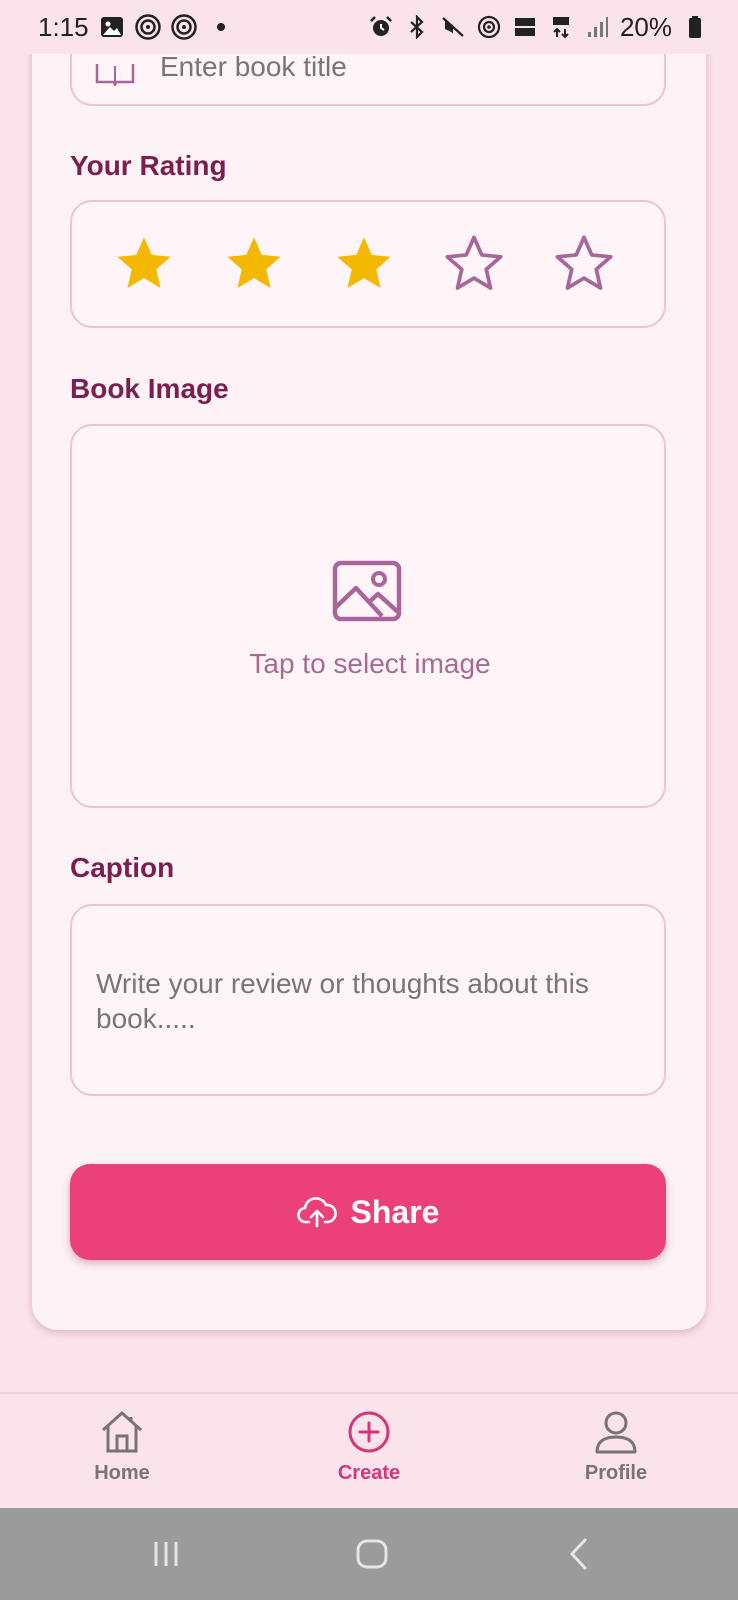  Describe the element at coordinates (220, 27) in the screenshot. I see `more-notifications-dot` at that location.